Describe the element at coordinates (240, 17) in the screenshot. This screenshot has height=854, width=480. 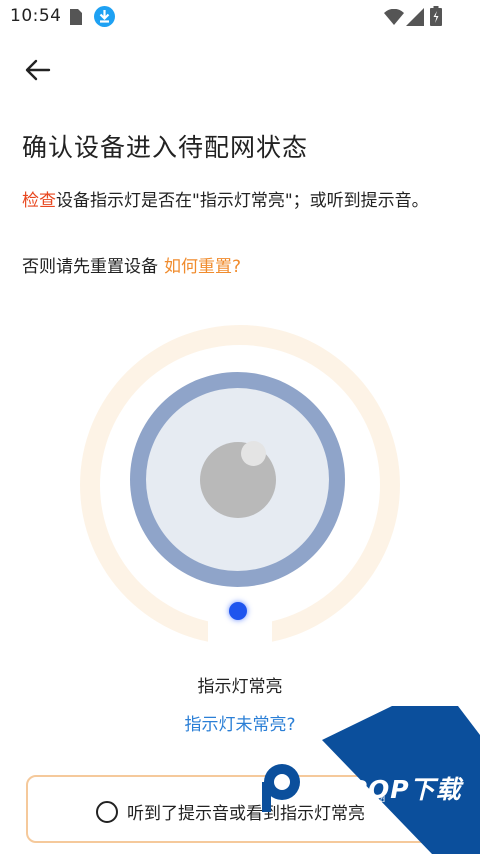
I see `status-bar: 10:54` at that location.